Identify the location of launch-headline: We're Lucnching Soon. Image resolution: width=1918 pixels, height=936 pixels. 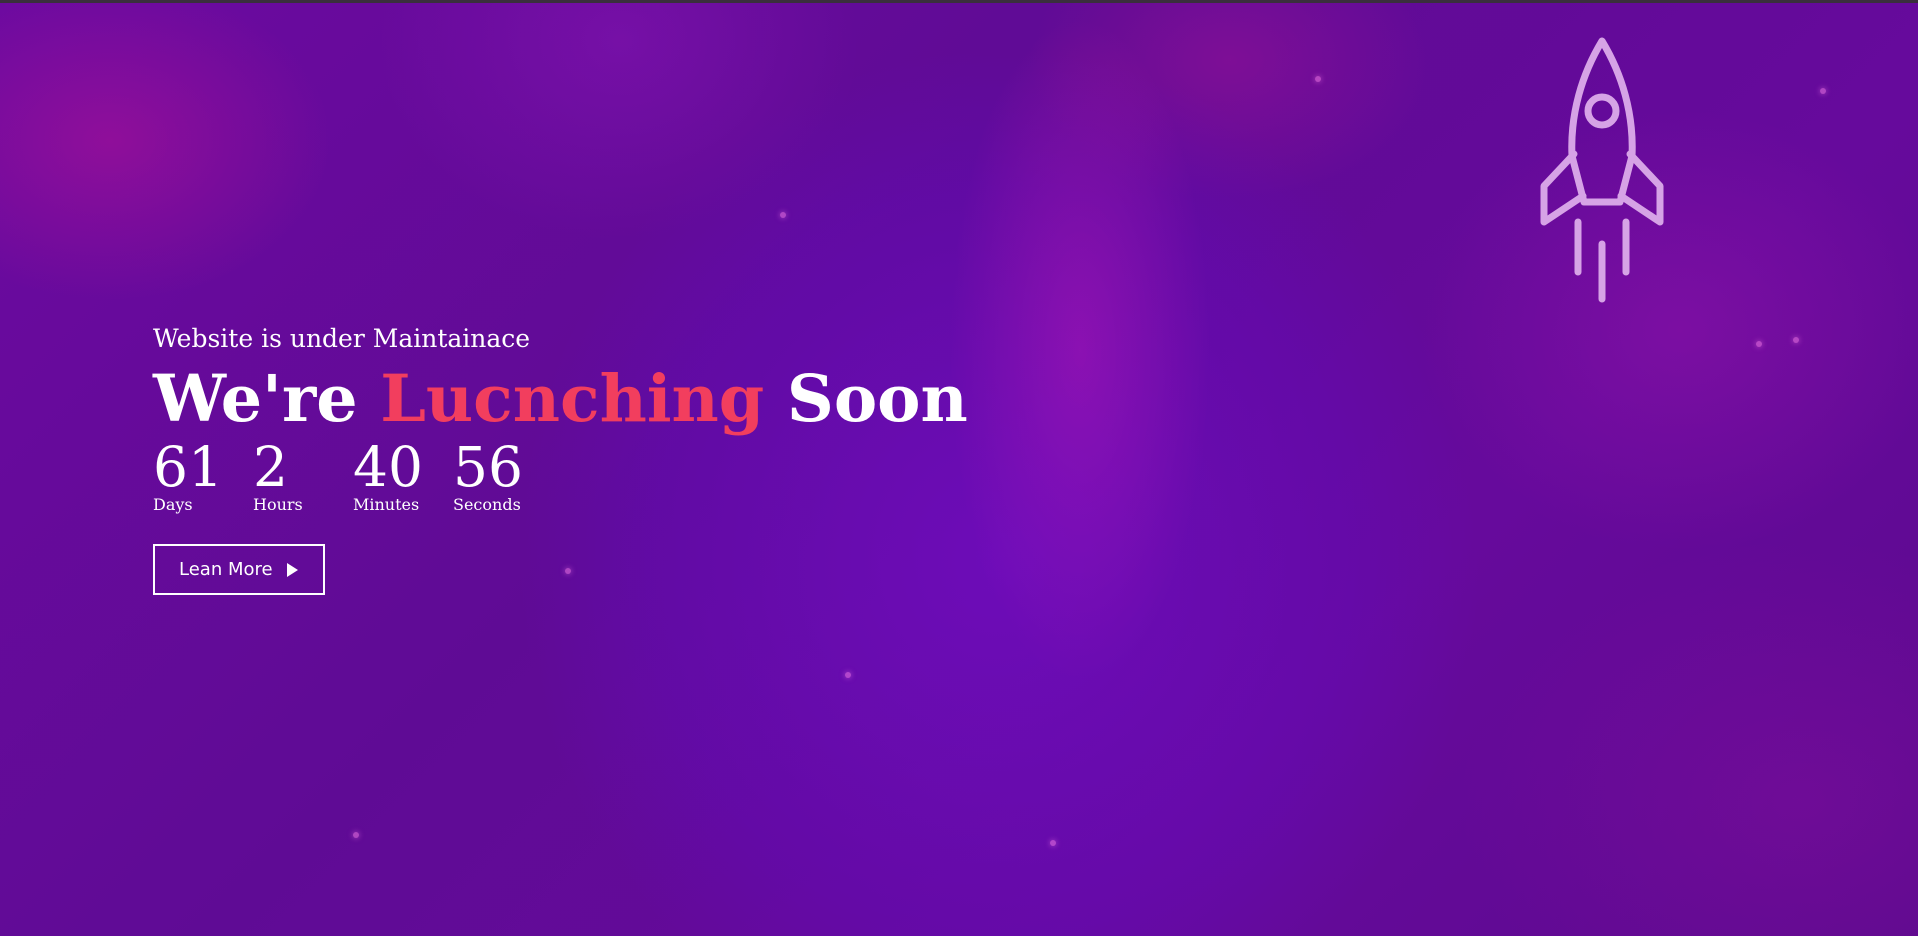
(560, 399).